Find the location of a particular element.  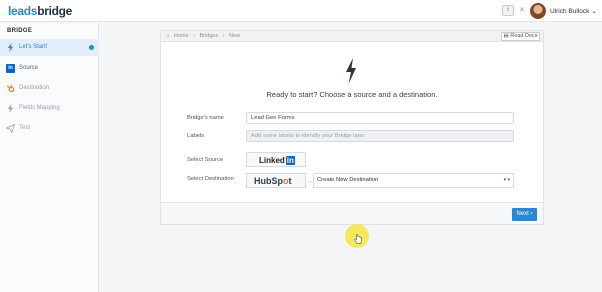

hand-cursor-icon is located at coordinates (358, 239).